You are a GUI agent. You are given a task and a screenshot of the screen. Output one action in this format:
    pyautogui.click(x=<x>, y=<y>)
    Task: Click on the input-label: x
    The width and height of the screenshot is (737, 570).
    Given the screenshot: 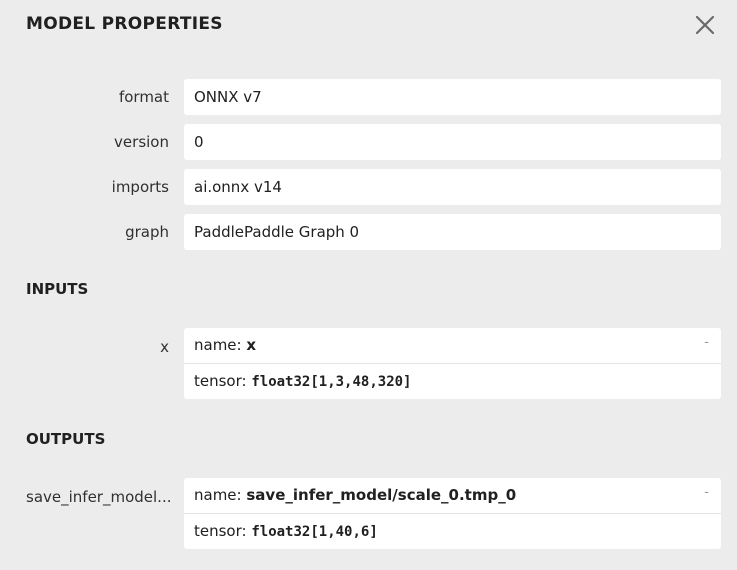 What is the action you would take?
    pyautogui.click(x=164, y=347)
    